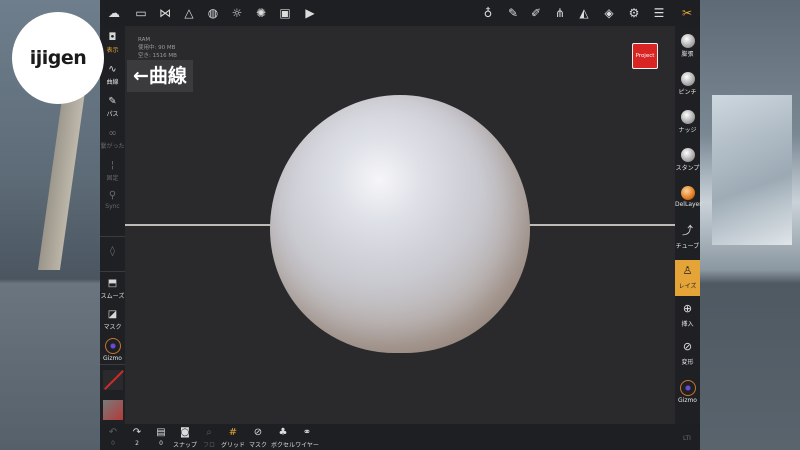 The height and width of the screenshot is (450, 800). I want to click on snap-button: ◙ スナップ, so click(185, 438).